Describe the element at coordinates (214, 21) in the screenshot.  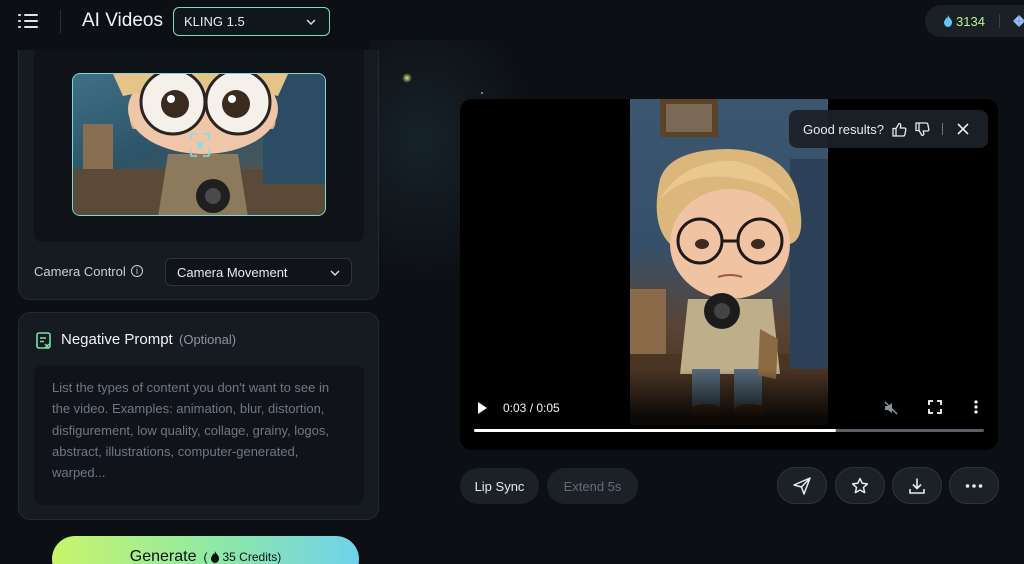
I see `model-select-value: KLING 1.5` at that location.